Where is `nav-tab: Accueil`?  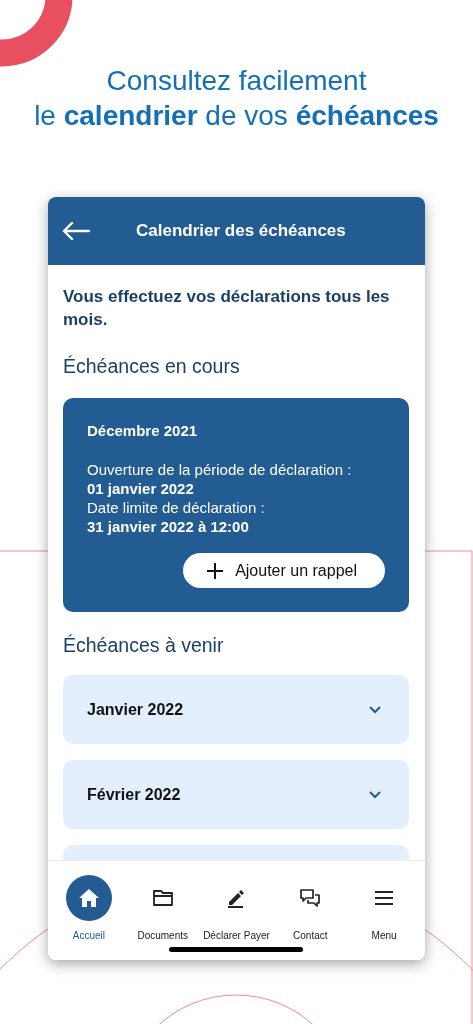 nav-tab: Accueil is located at coordinates (89, 917).